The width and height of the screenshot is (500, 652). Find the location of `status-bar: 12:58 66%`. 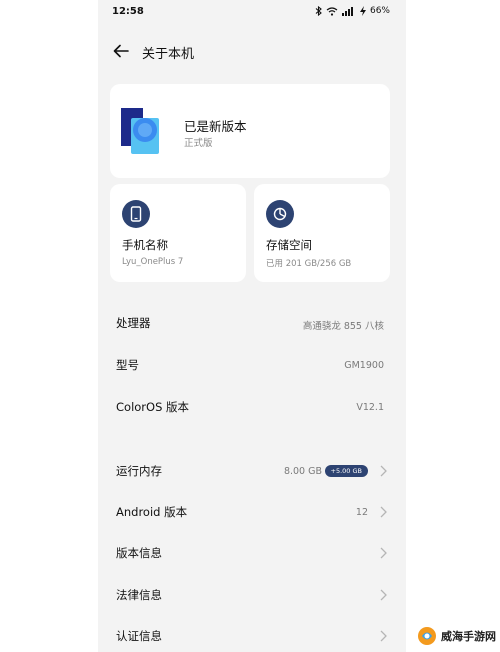

status-bar: 12:58 66% is located at coordinates (252, 12).